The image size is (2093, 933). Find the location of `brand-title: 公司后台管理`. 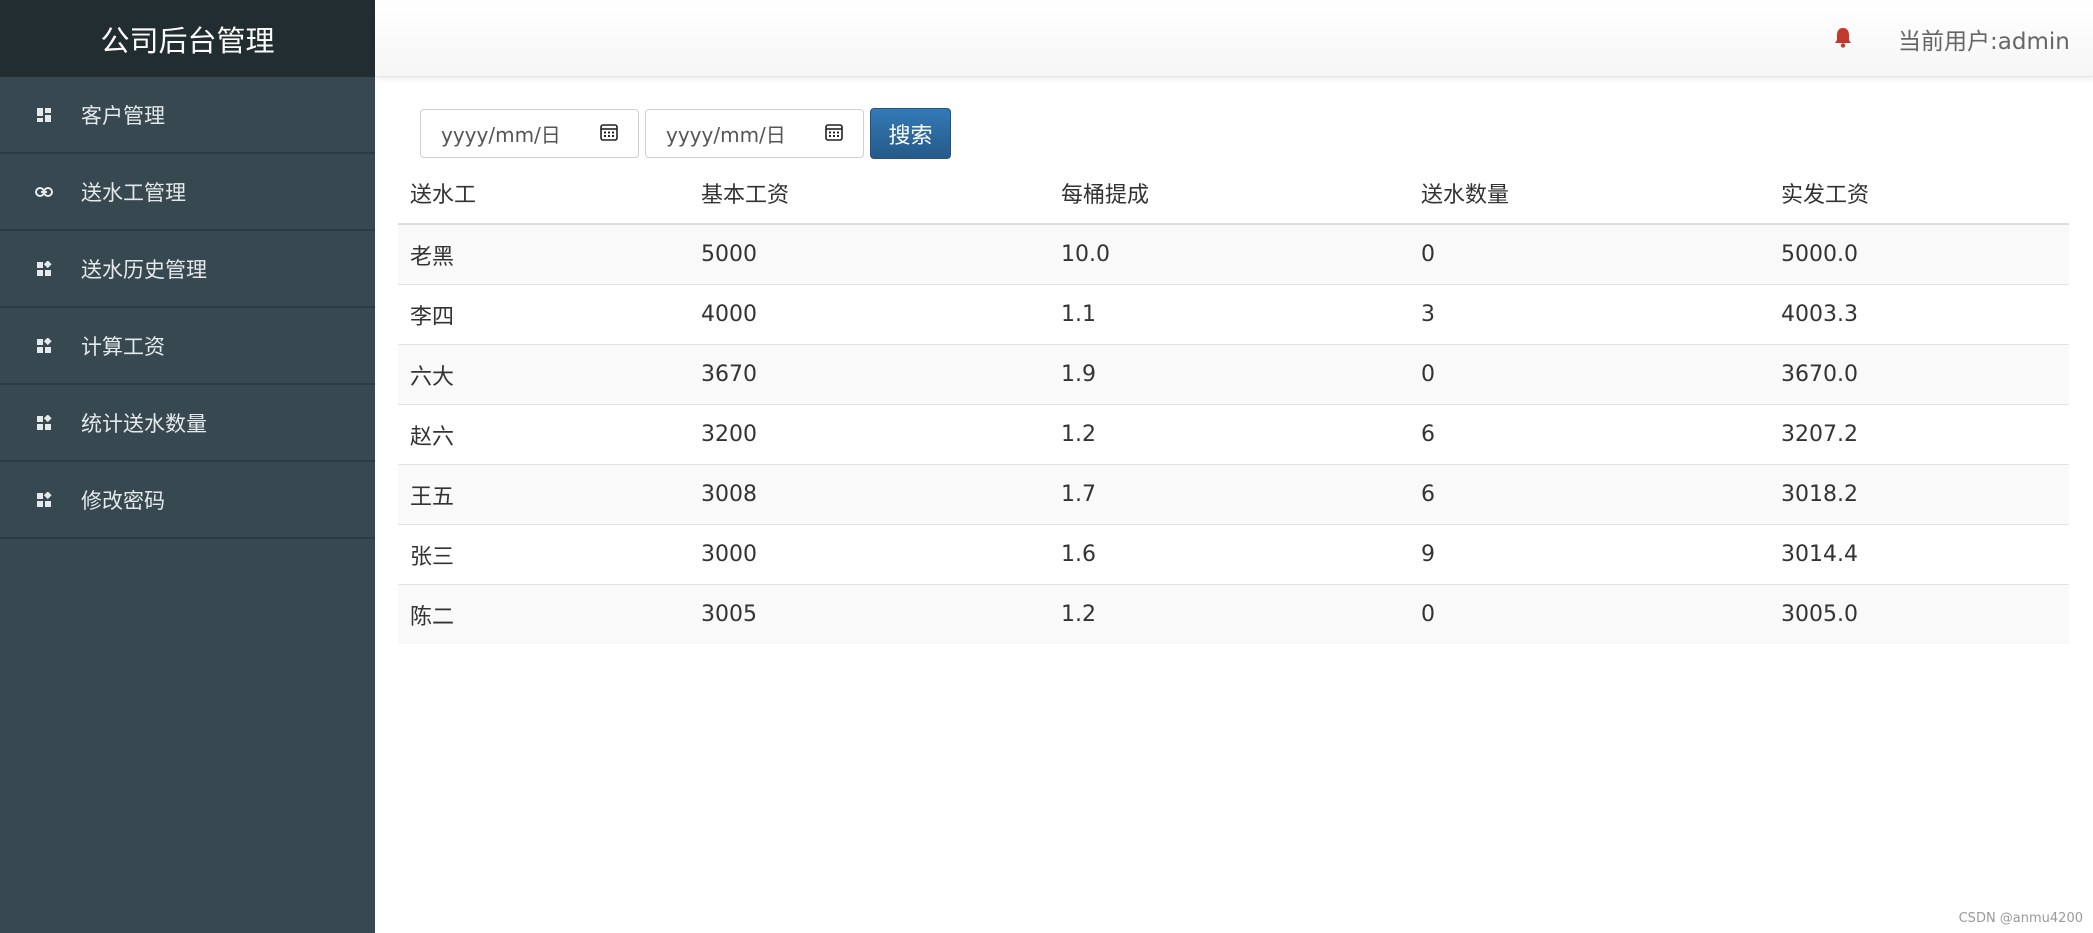

brand-title: 公司后台管理 is located at coordinates (187, 38).